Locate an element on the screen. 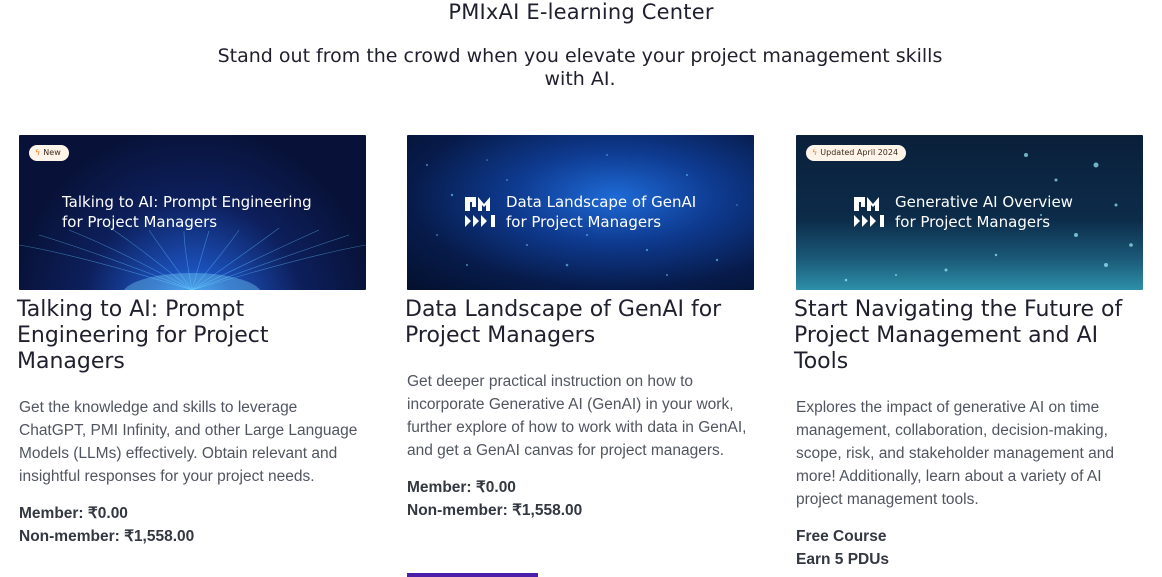 The width and height of the screenshot is (1162, 577). price-block: Free Course Earn 5 PDUs is located at coordinates (969, 548).